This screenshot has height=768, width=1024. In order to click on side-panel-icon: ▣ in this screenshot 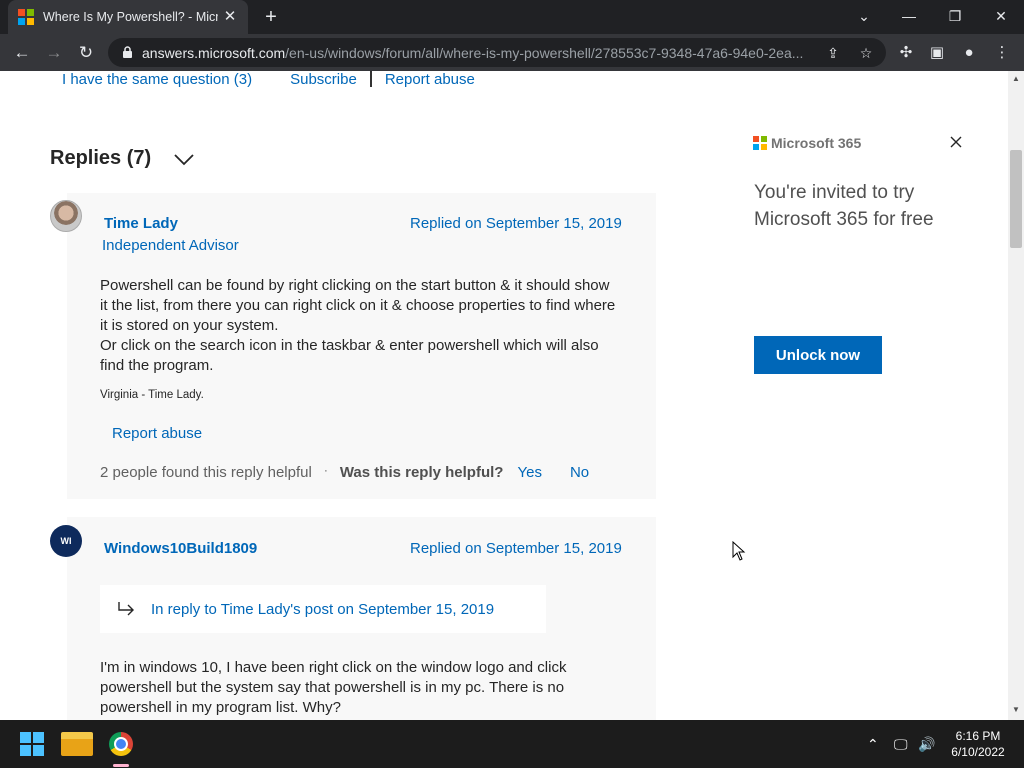, I will do `click(937, 53)`.